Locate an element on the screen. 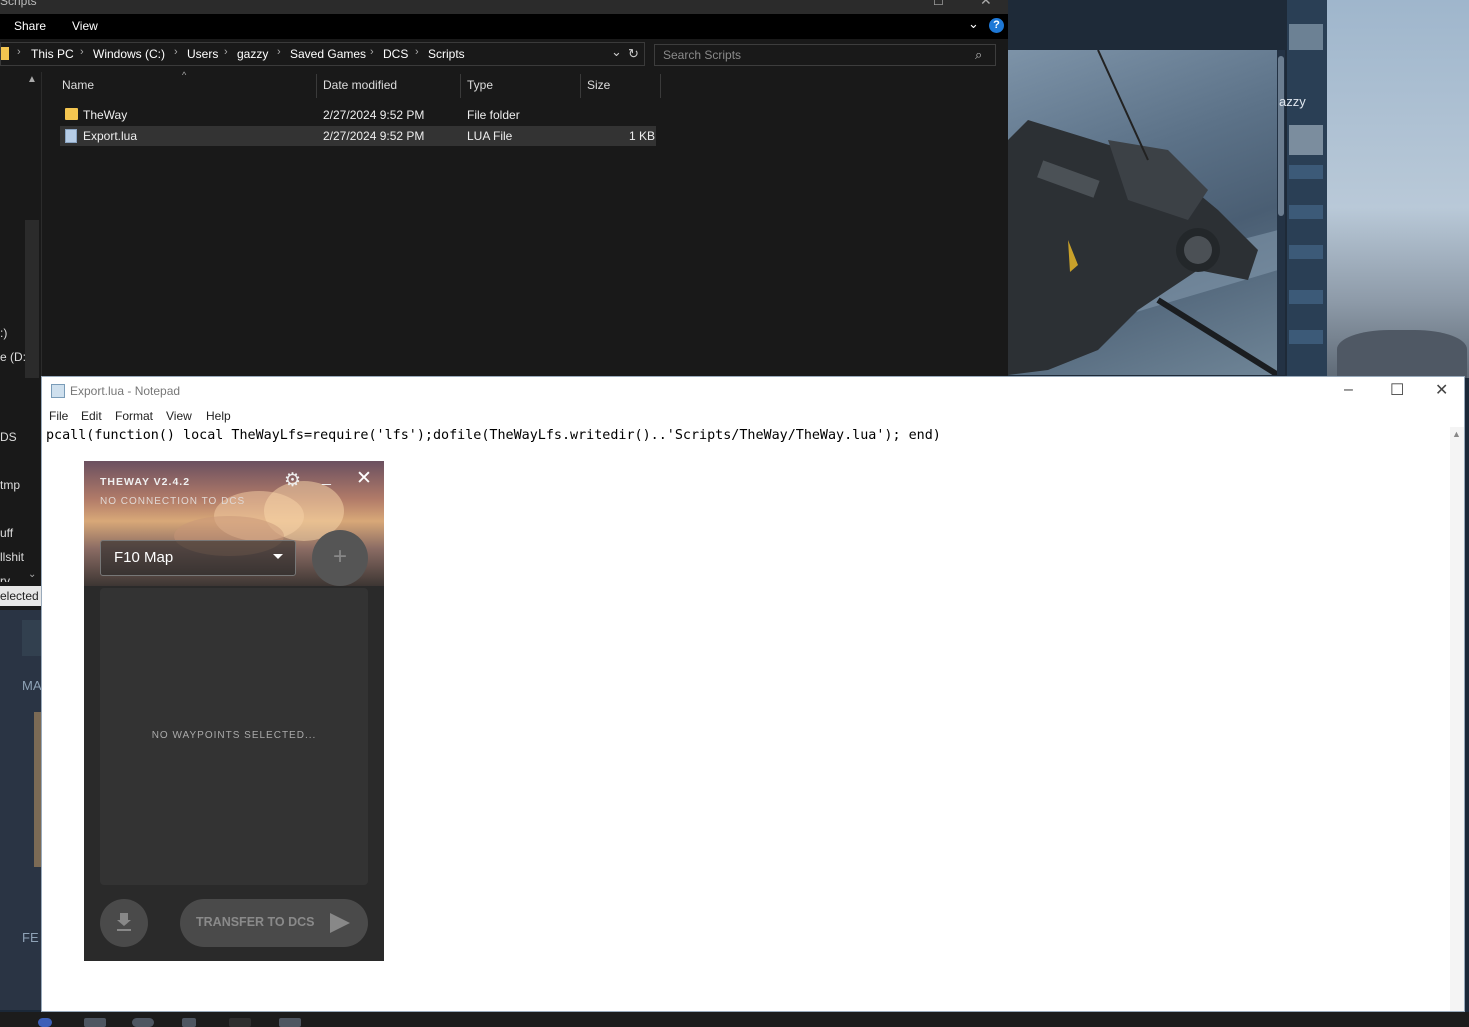  connection-status: NO CONNECTION TO DCS is located at coordinates (173, 501).